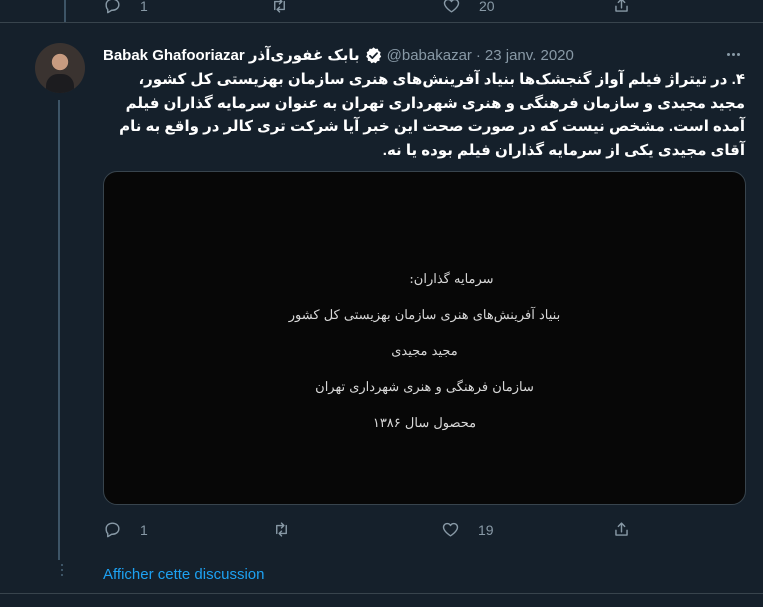 The height and width of the screenshot is (607, 763). Describe the element at coordinates (733, 54) in the screenshot. I see `more-button` at that location.